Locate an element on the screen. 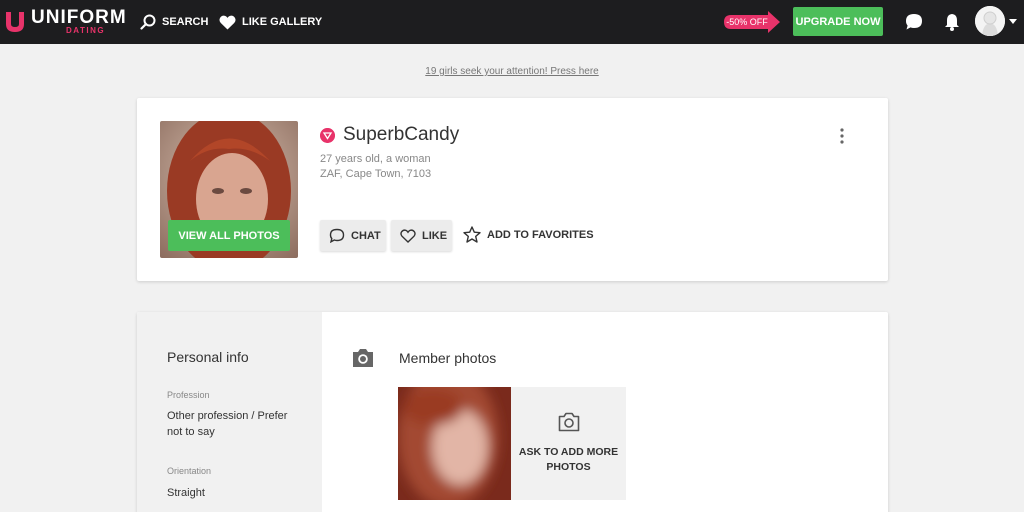 This screenshot has height=512, width=1024. heart-outline-icon is located at coordinates (408, 235).